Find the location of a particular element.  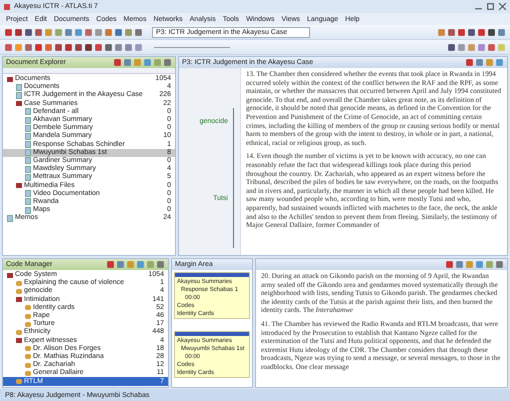

close-icon is located at coordinates (502, 6).